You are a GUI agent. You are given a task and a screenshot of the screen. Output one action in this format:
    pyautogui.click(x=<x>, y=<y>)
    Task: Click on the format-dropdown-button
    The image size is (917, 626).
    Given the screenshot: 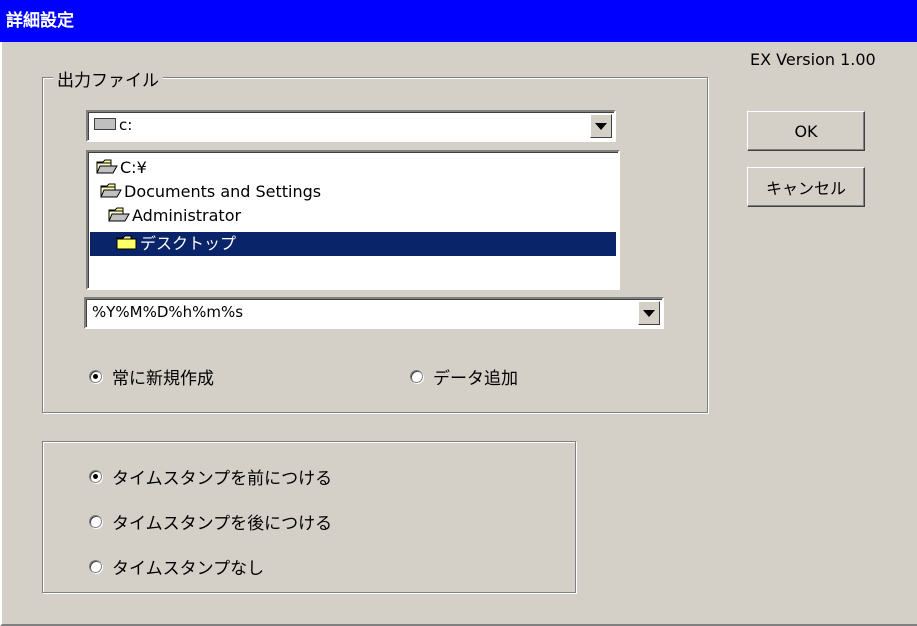 What is the action you would take?
    pyautogui.click(x=649, y=313)
    